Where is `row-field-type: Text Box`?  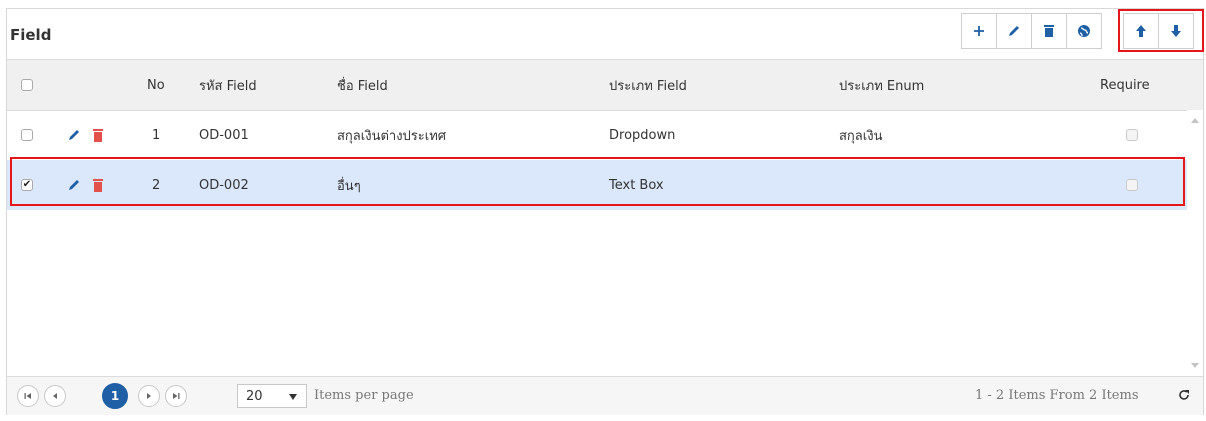 row-field-type: Text Box is located at coordinates (636, 185).